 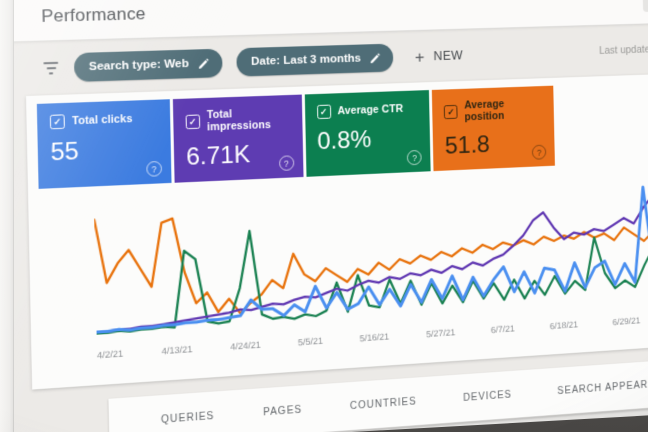 What do you see at coordinates (238, 138) in the screenshot?
I see `metric-card-total-impressions: ✓ Total impressions 6.71K ?` at bounding box center [238, 138].